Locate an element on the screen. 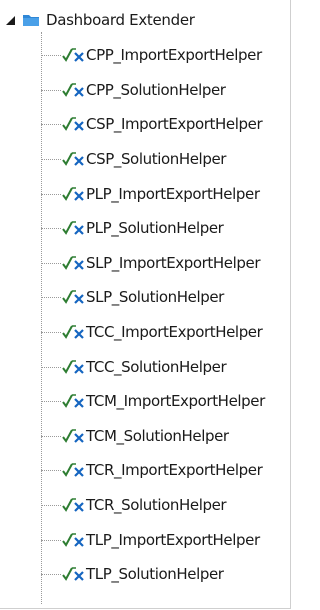  tree-item-tcr-solutionhelper: TCR_SolutionHelper is located at coordinates (146, 505).